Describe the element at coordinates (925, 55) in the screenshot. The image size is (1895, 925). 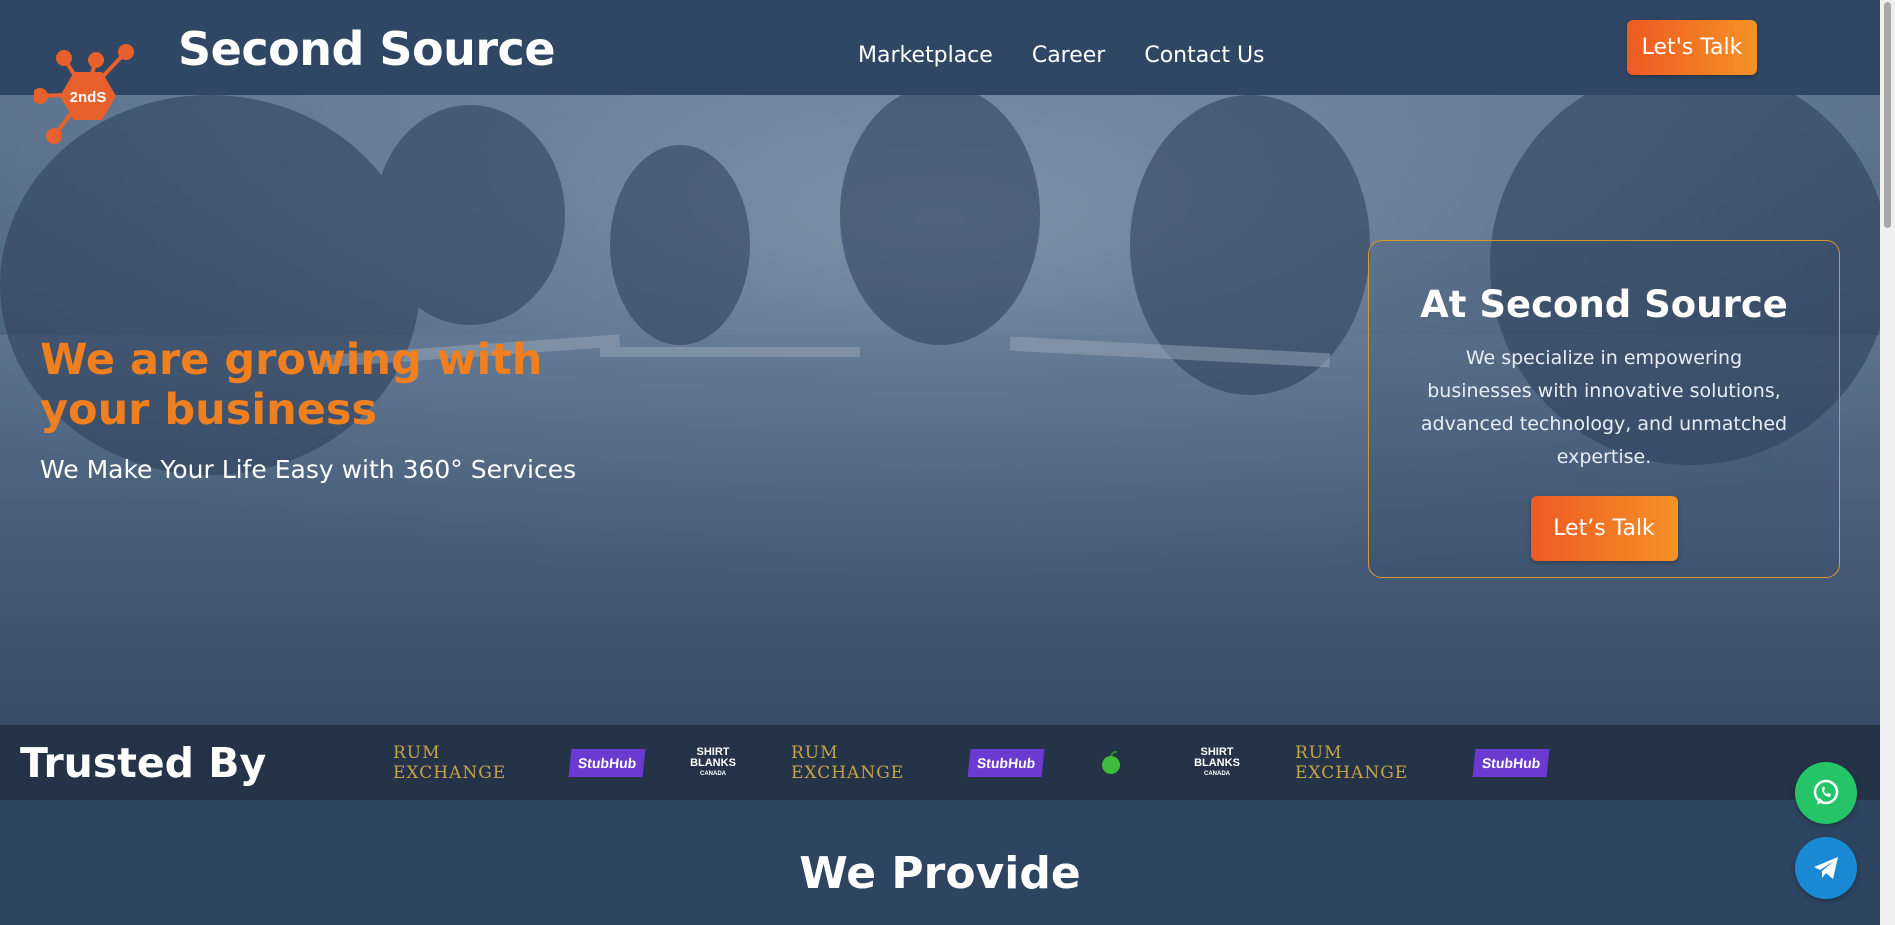
I see `nav-marketplace: Marketplace` at that location.